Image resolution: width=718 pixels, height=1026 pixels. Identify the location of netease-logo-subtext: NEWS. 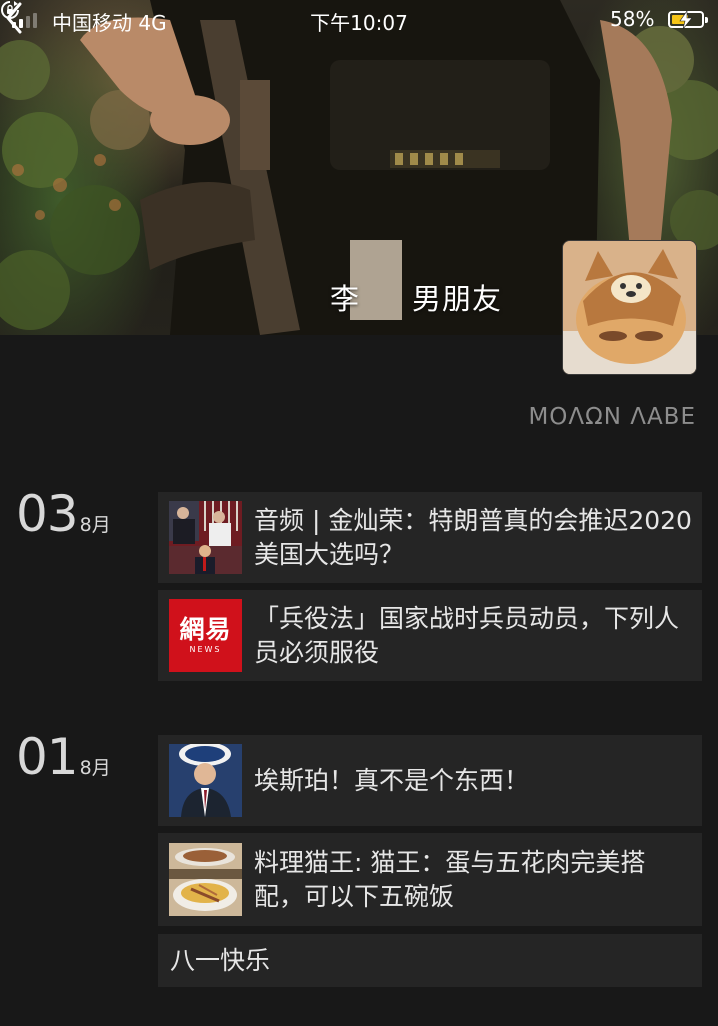
(205, 649).